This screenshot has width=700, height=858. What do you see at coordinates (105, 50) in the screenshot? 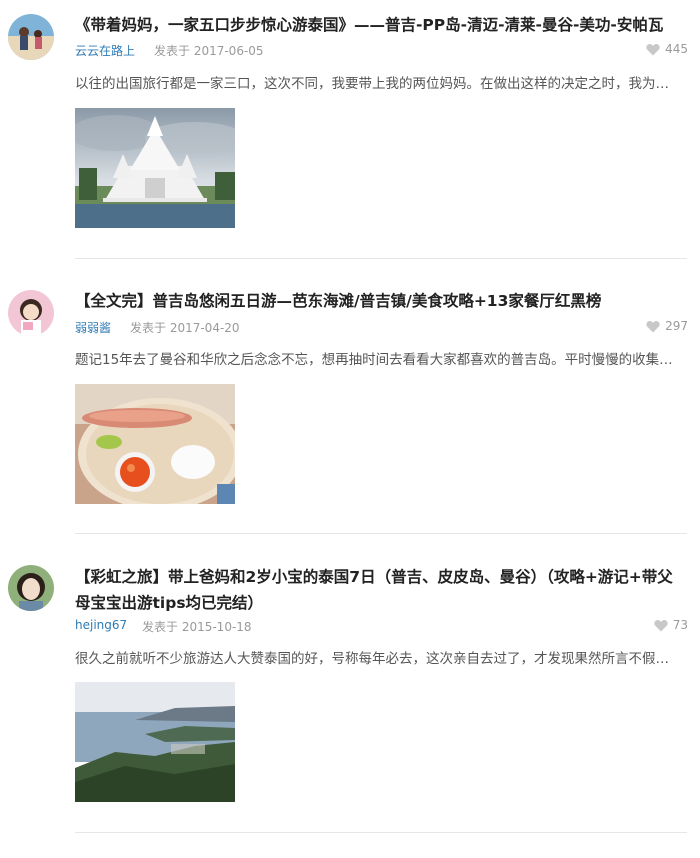
I see `author-name: 云云在路上` at bounding box center [105, 50].